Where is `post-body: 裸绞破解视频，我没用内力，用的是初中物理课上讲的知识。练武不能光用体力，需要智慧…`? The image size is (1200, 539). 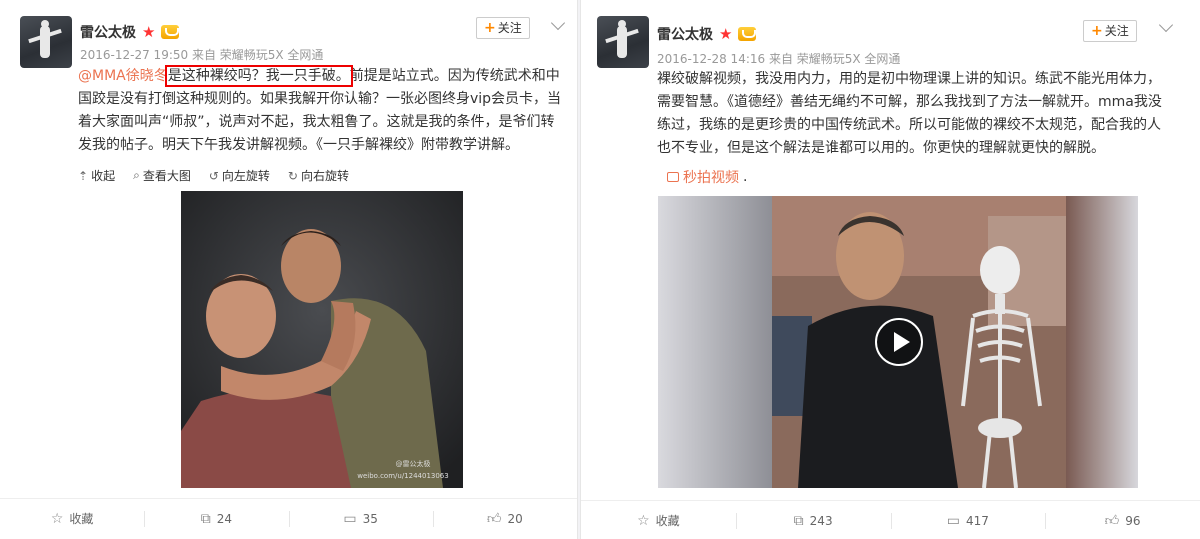
post-body: 裸绞破解视频，我没用内力，用的是初中物理课上讲的知识。练武不能光用体力，需要智慧… is located at coordinates (909, 113).